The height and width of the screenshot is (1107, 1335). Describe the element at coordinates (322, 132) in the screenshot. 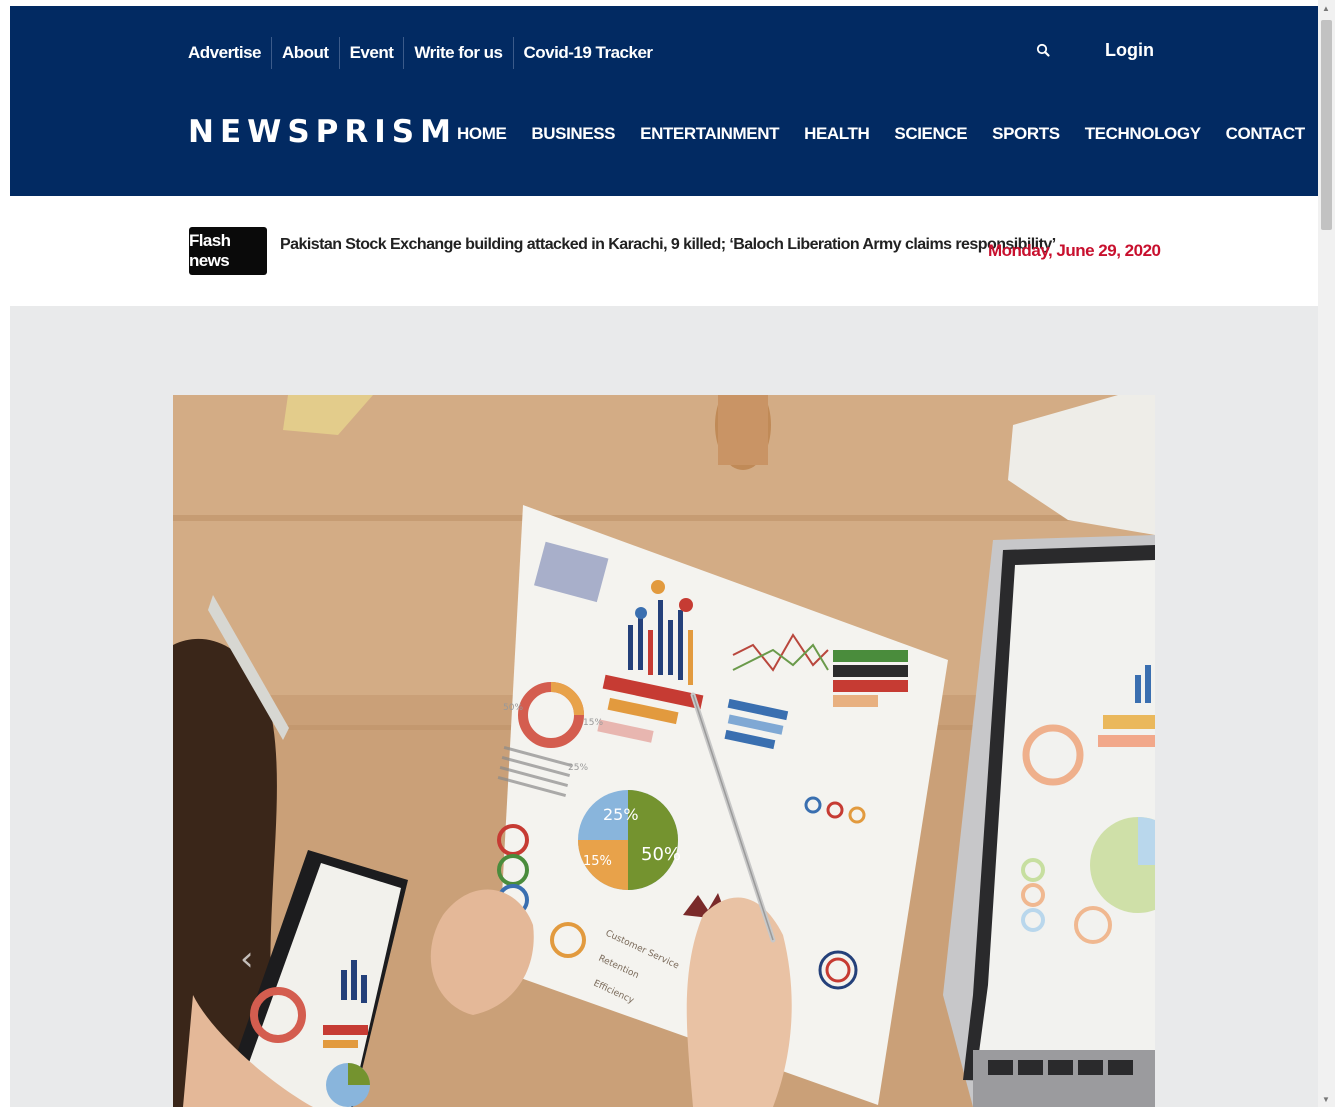

I see `site-logo: NEWSPRISM` at that location.